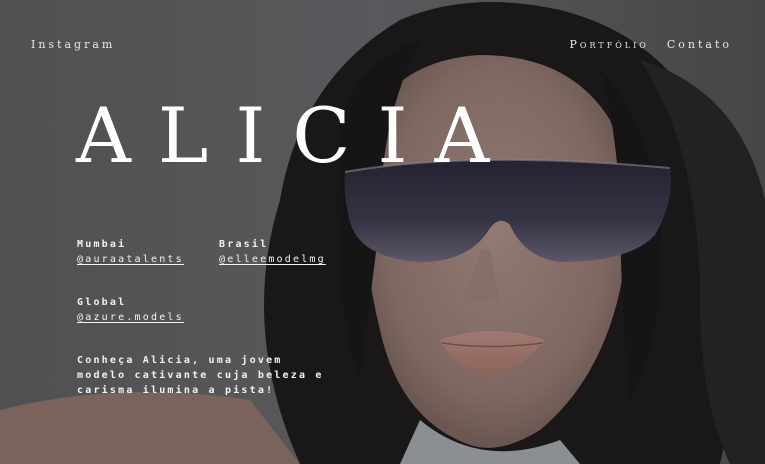  What do you see at coordinates (73, 44) in the screenshot?
I see `nav-instagram-link: Instagram` at bounding box center [73, 44].